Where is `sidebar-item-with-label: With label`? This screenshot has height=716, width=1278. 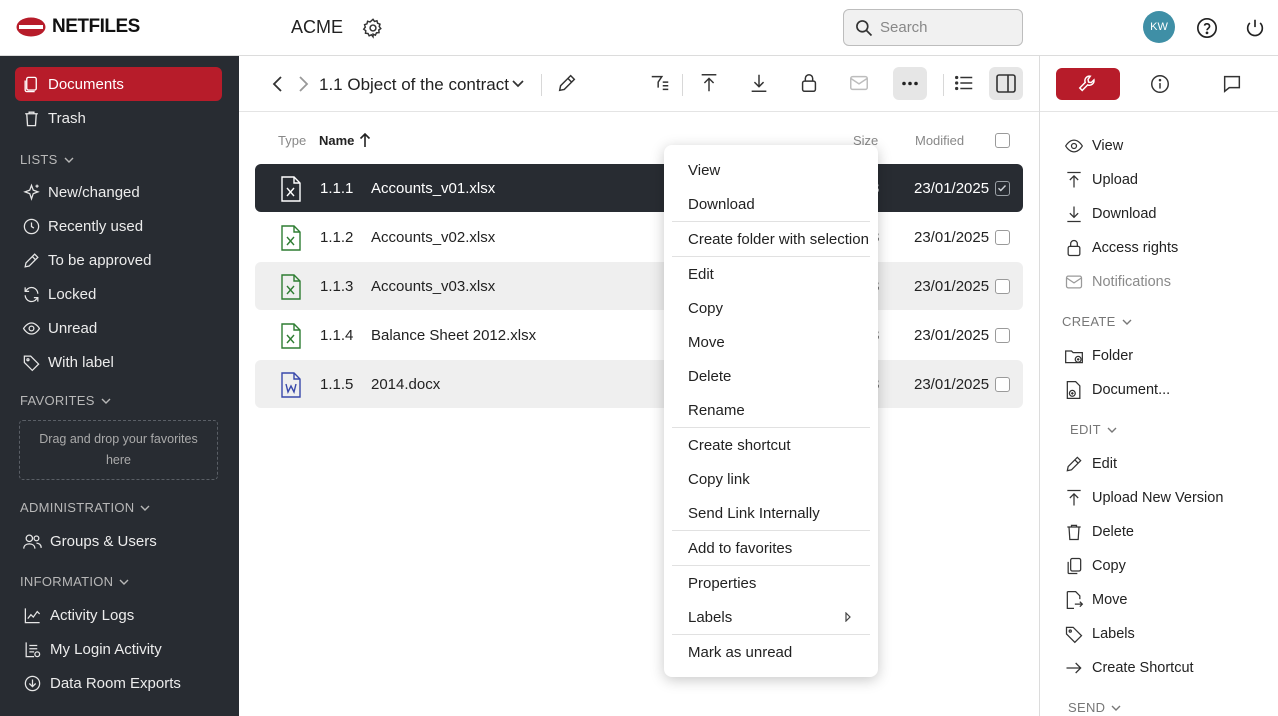
sidebar-item-with-label: With label is located at coordinates (118, 362).